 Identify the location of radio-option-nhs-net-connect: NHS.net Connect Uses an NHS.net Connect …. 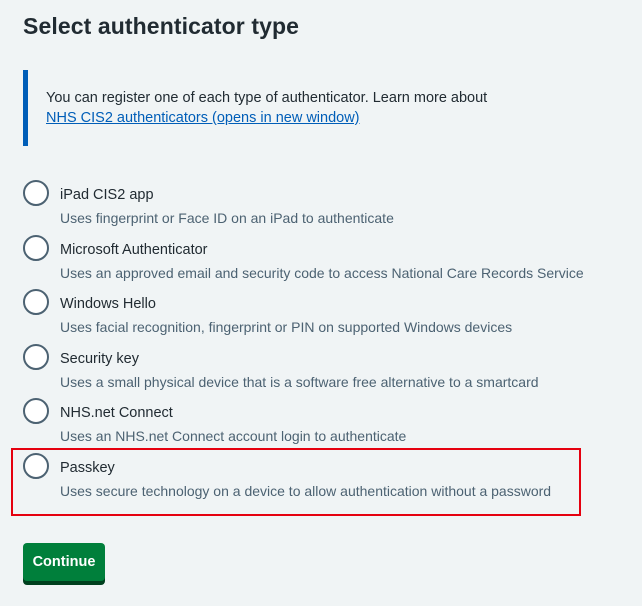
(322, 425).